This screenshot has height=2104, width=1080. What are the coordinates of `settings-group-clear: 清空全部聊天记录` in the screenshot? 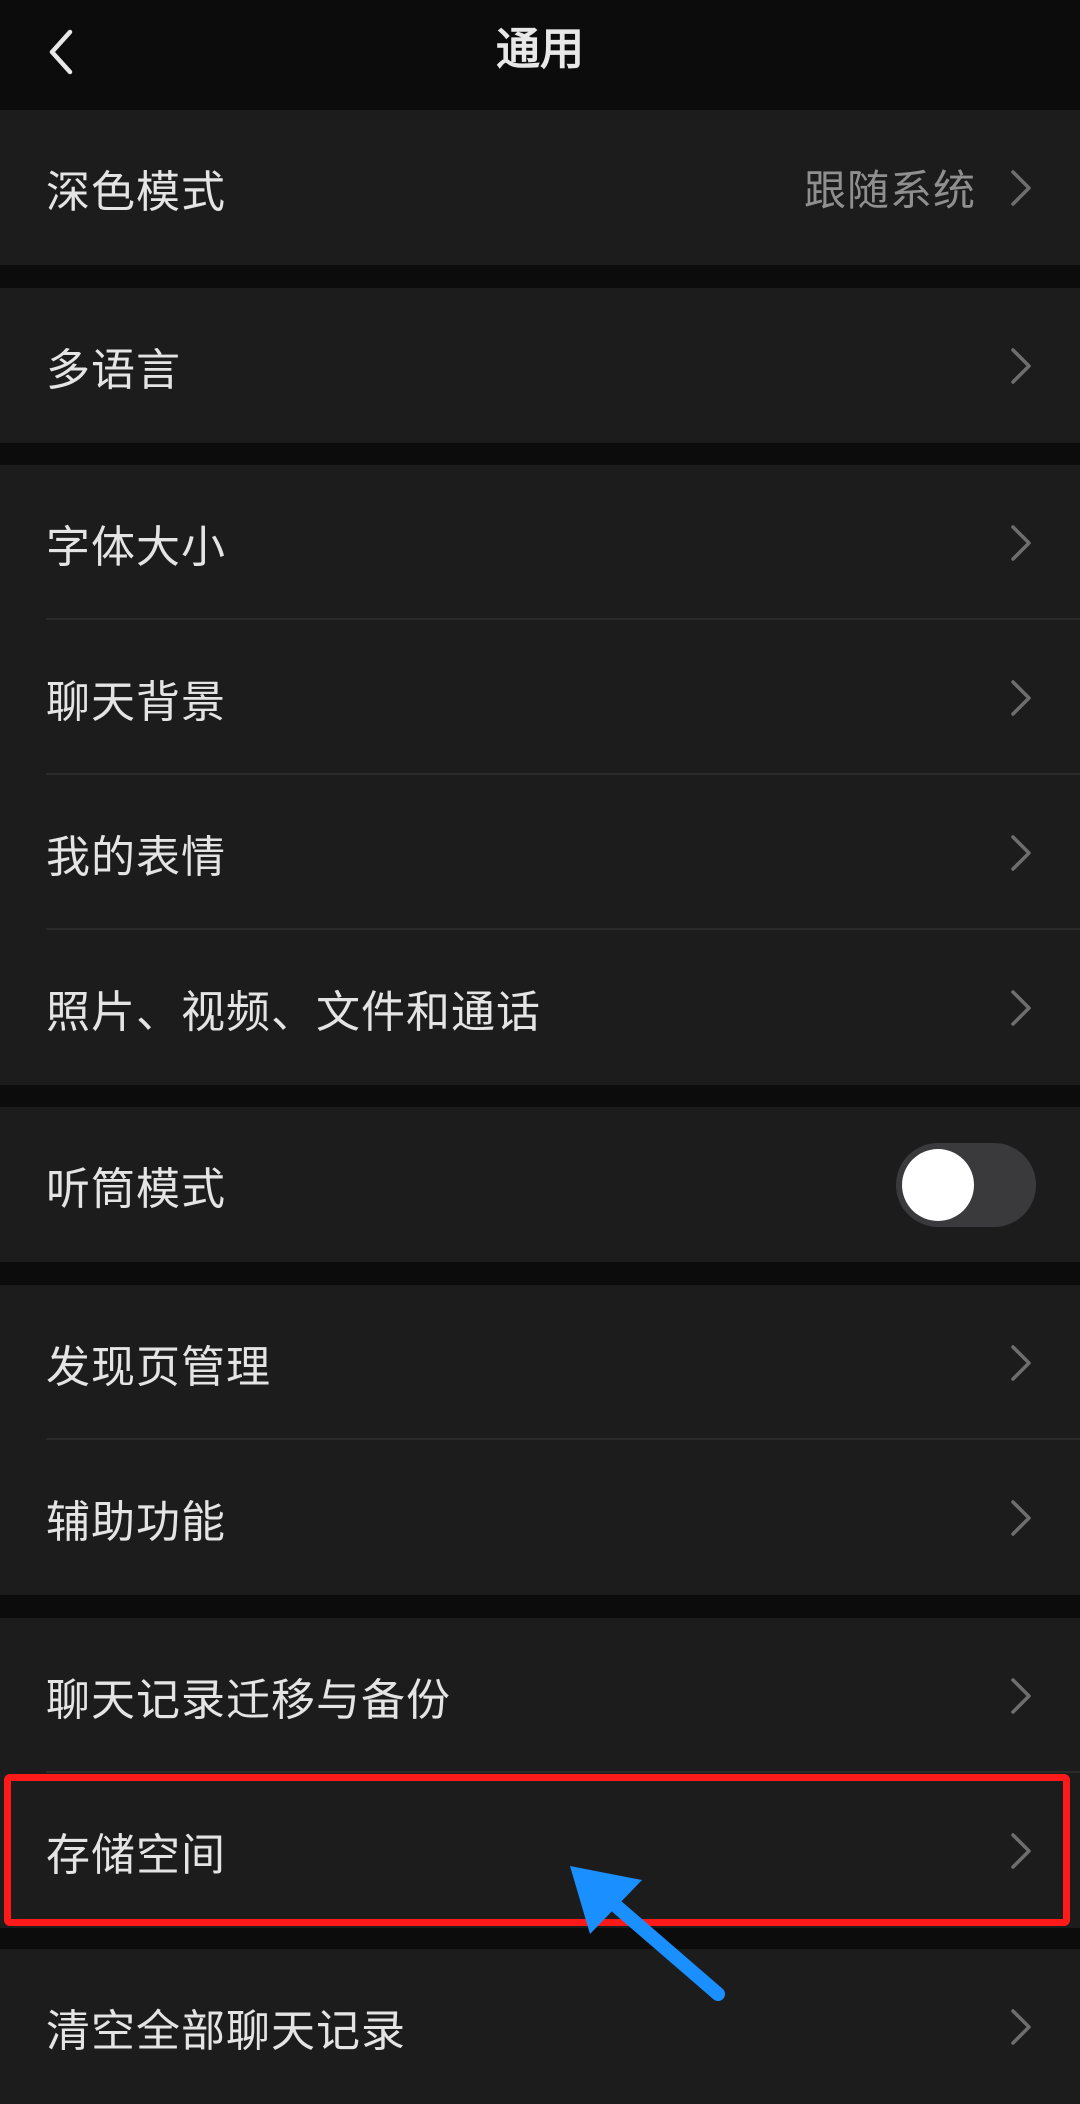 It's located at (540, 2026).